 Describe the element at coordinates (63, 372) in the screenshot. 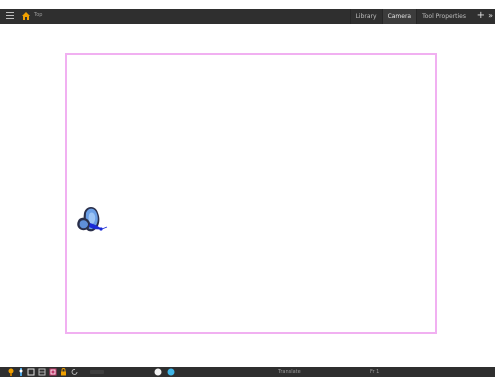

I see `lock-icon` at that location.